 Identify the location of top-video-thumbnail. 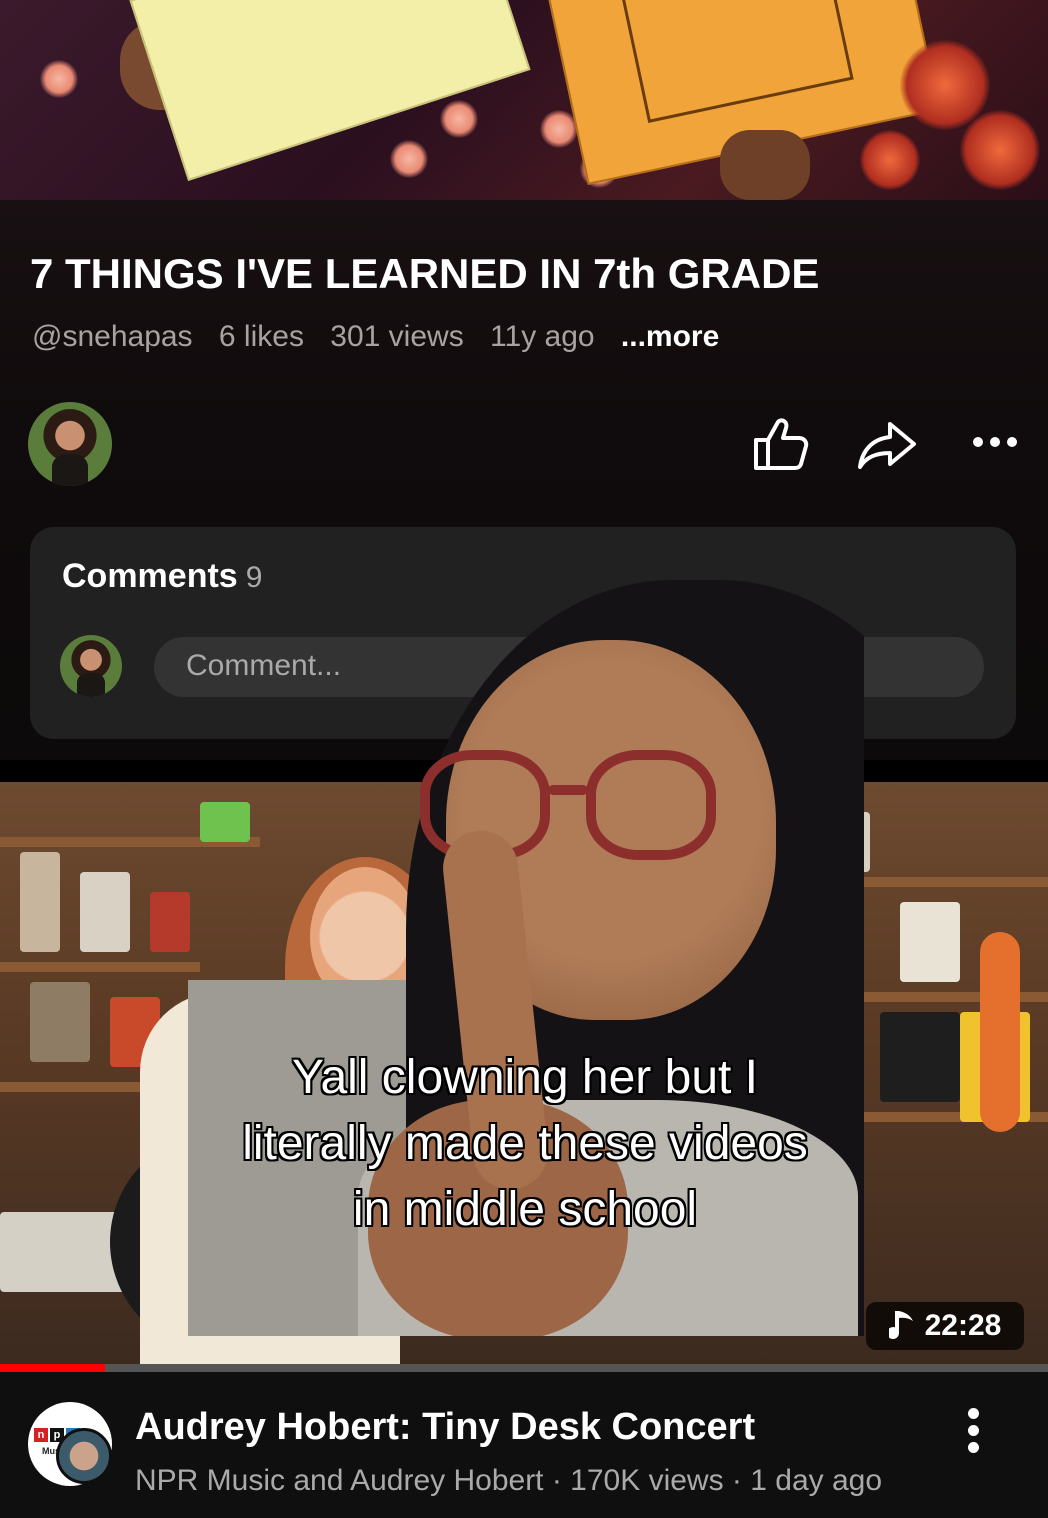
(524, 100).